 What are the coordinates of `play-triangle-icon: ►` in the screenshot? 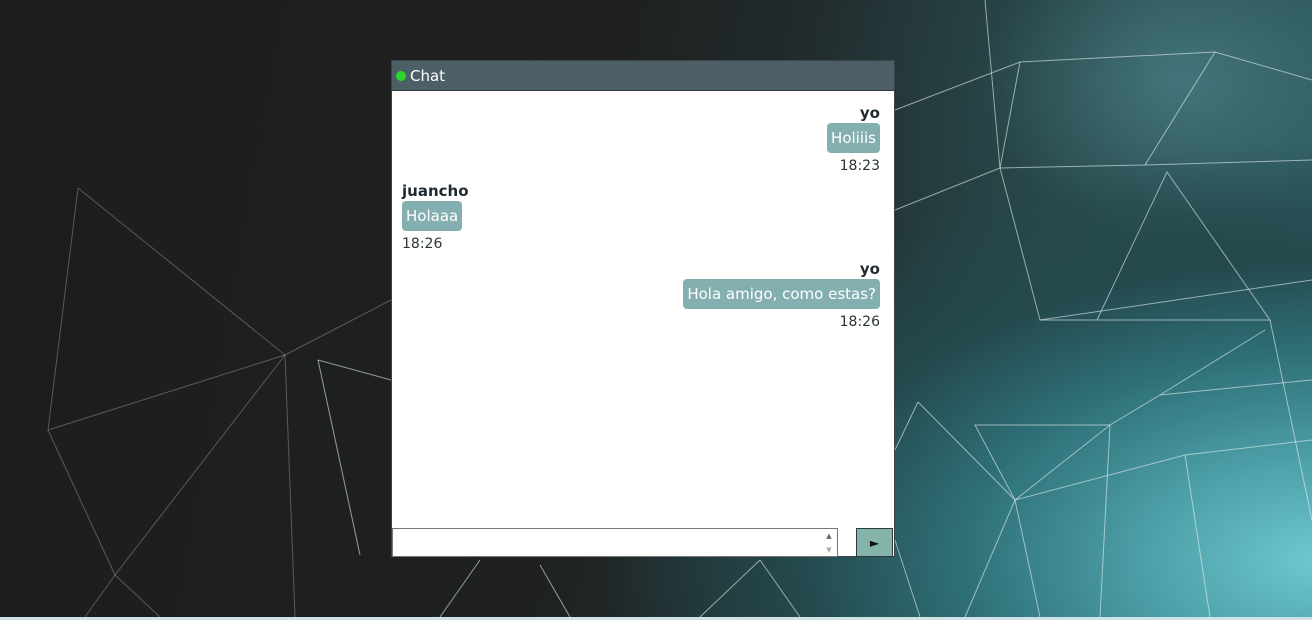 It's located at (874, 542).